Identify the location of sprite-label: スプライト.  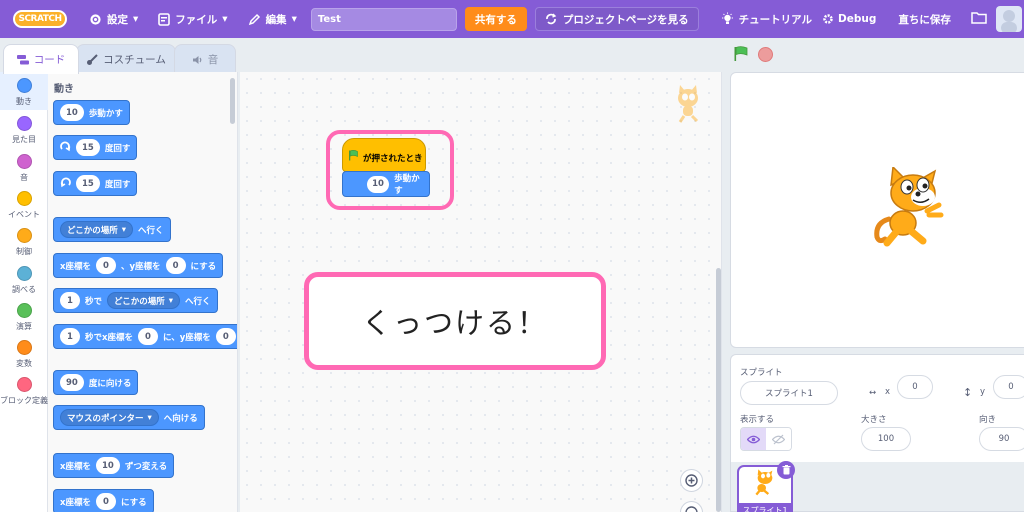
(761, 373).